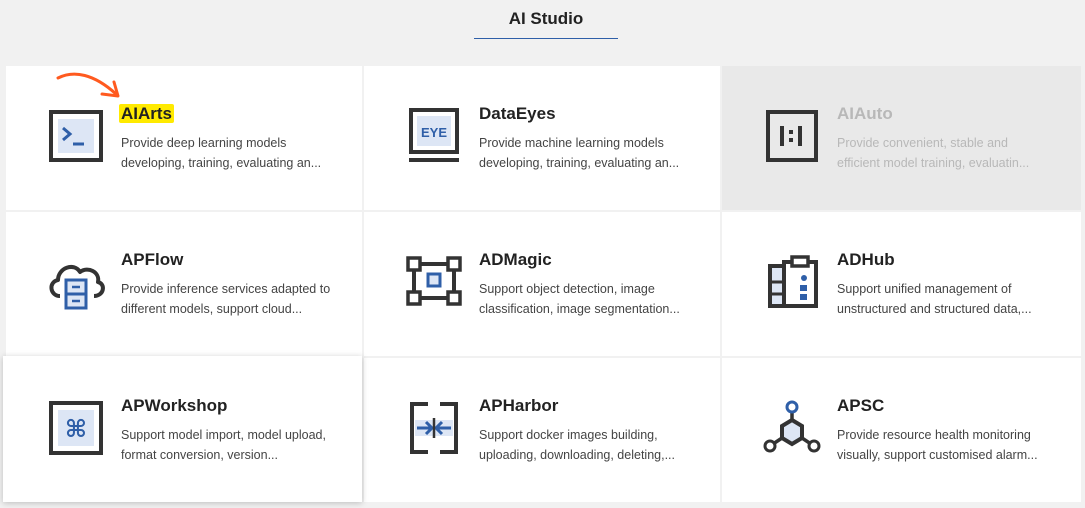 This screenshot has width=1085, height=508. Describe the element at coordinates (88, 85) in the screenshot. I see `annotation-arrow-icon` at that location.